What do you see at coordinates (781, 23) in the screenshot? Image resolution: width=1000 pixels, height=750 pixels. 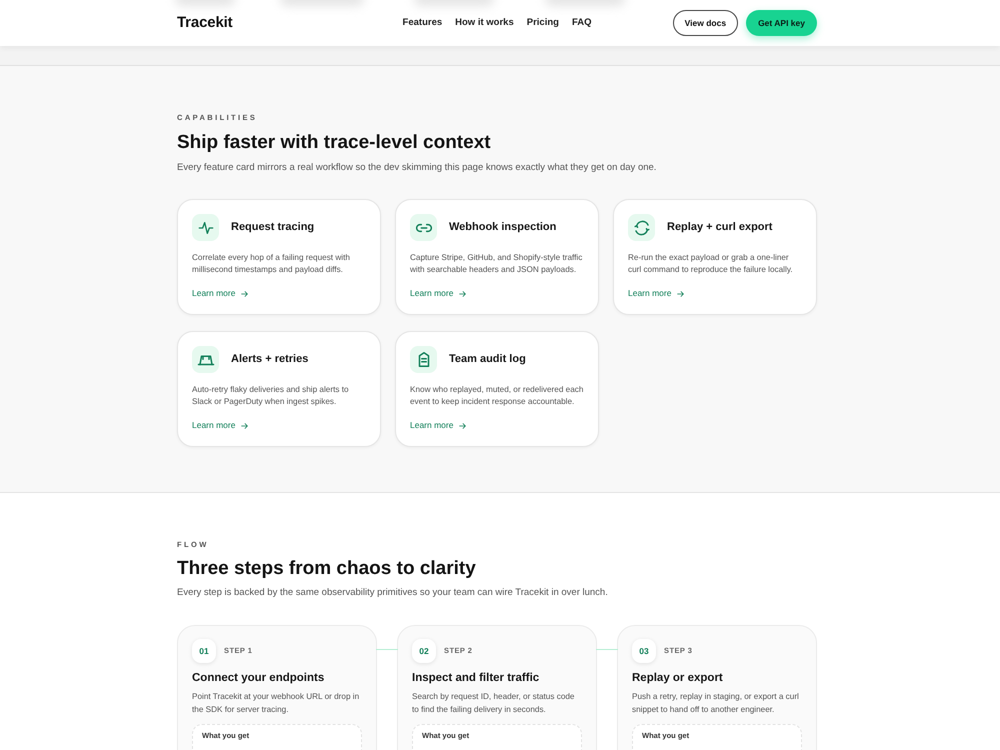 I see `get-api-key-button: Get API key` at bounding box center [781, 23].